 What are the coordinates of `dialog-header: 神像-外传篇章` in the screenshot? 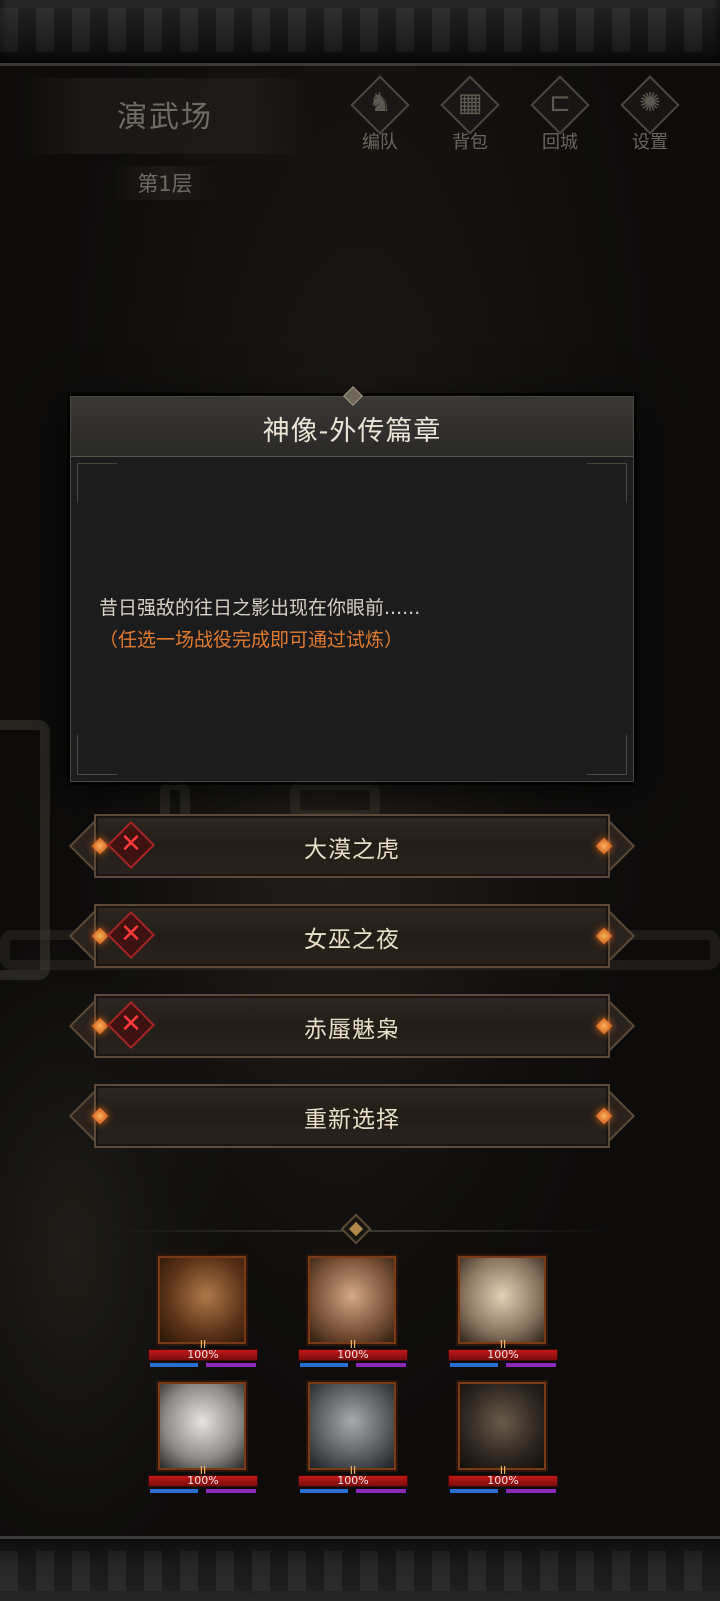 It's located at (352, 421).